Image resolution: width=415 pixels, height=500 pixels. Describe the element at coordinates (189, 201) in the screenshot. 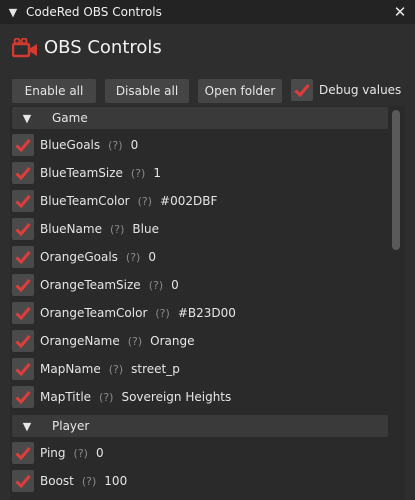

I see `control-value: #002DBF` at that location.